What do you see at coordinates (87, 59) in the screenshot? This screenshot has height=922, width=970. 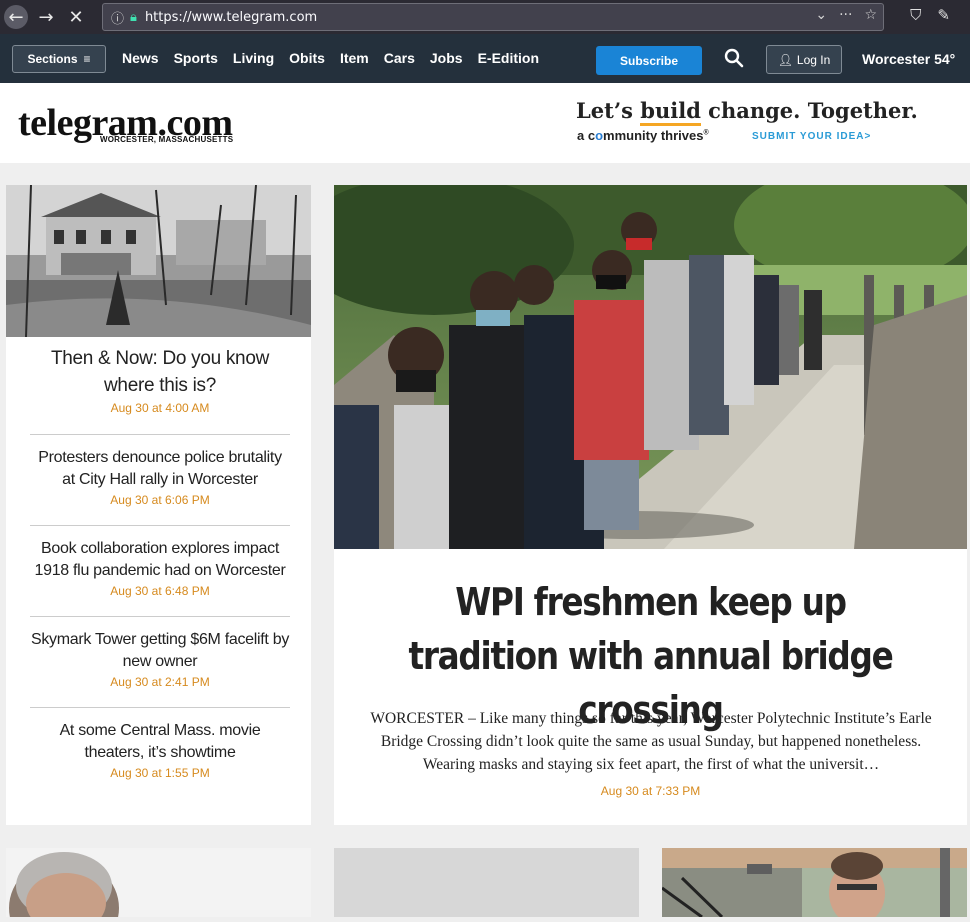 I see `hamburger-icon: ≡` at bounding box center [87, 59].